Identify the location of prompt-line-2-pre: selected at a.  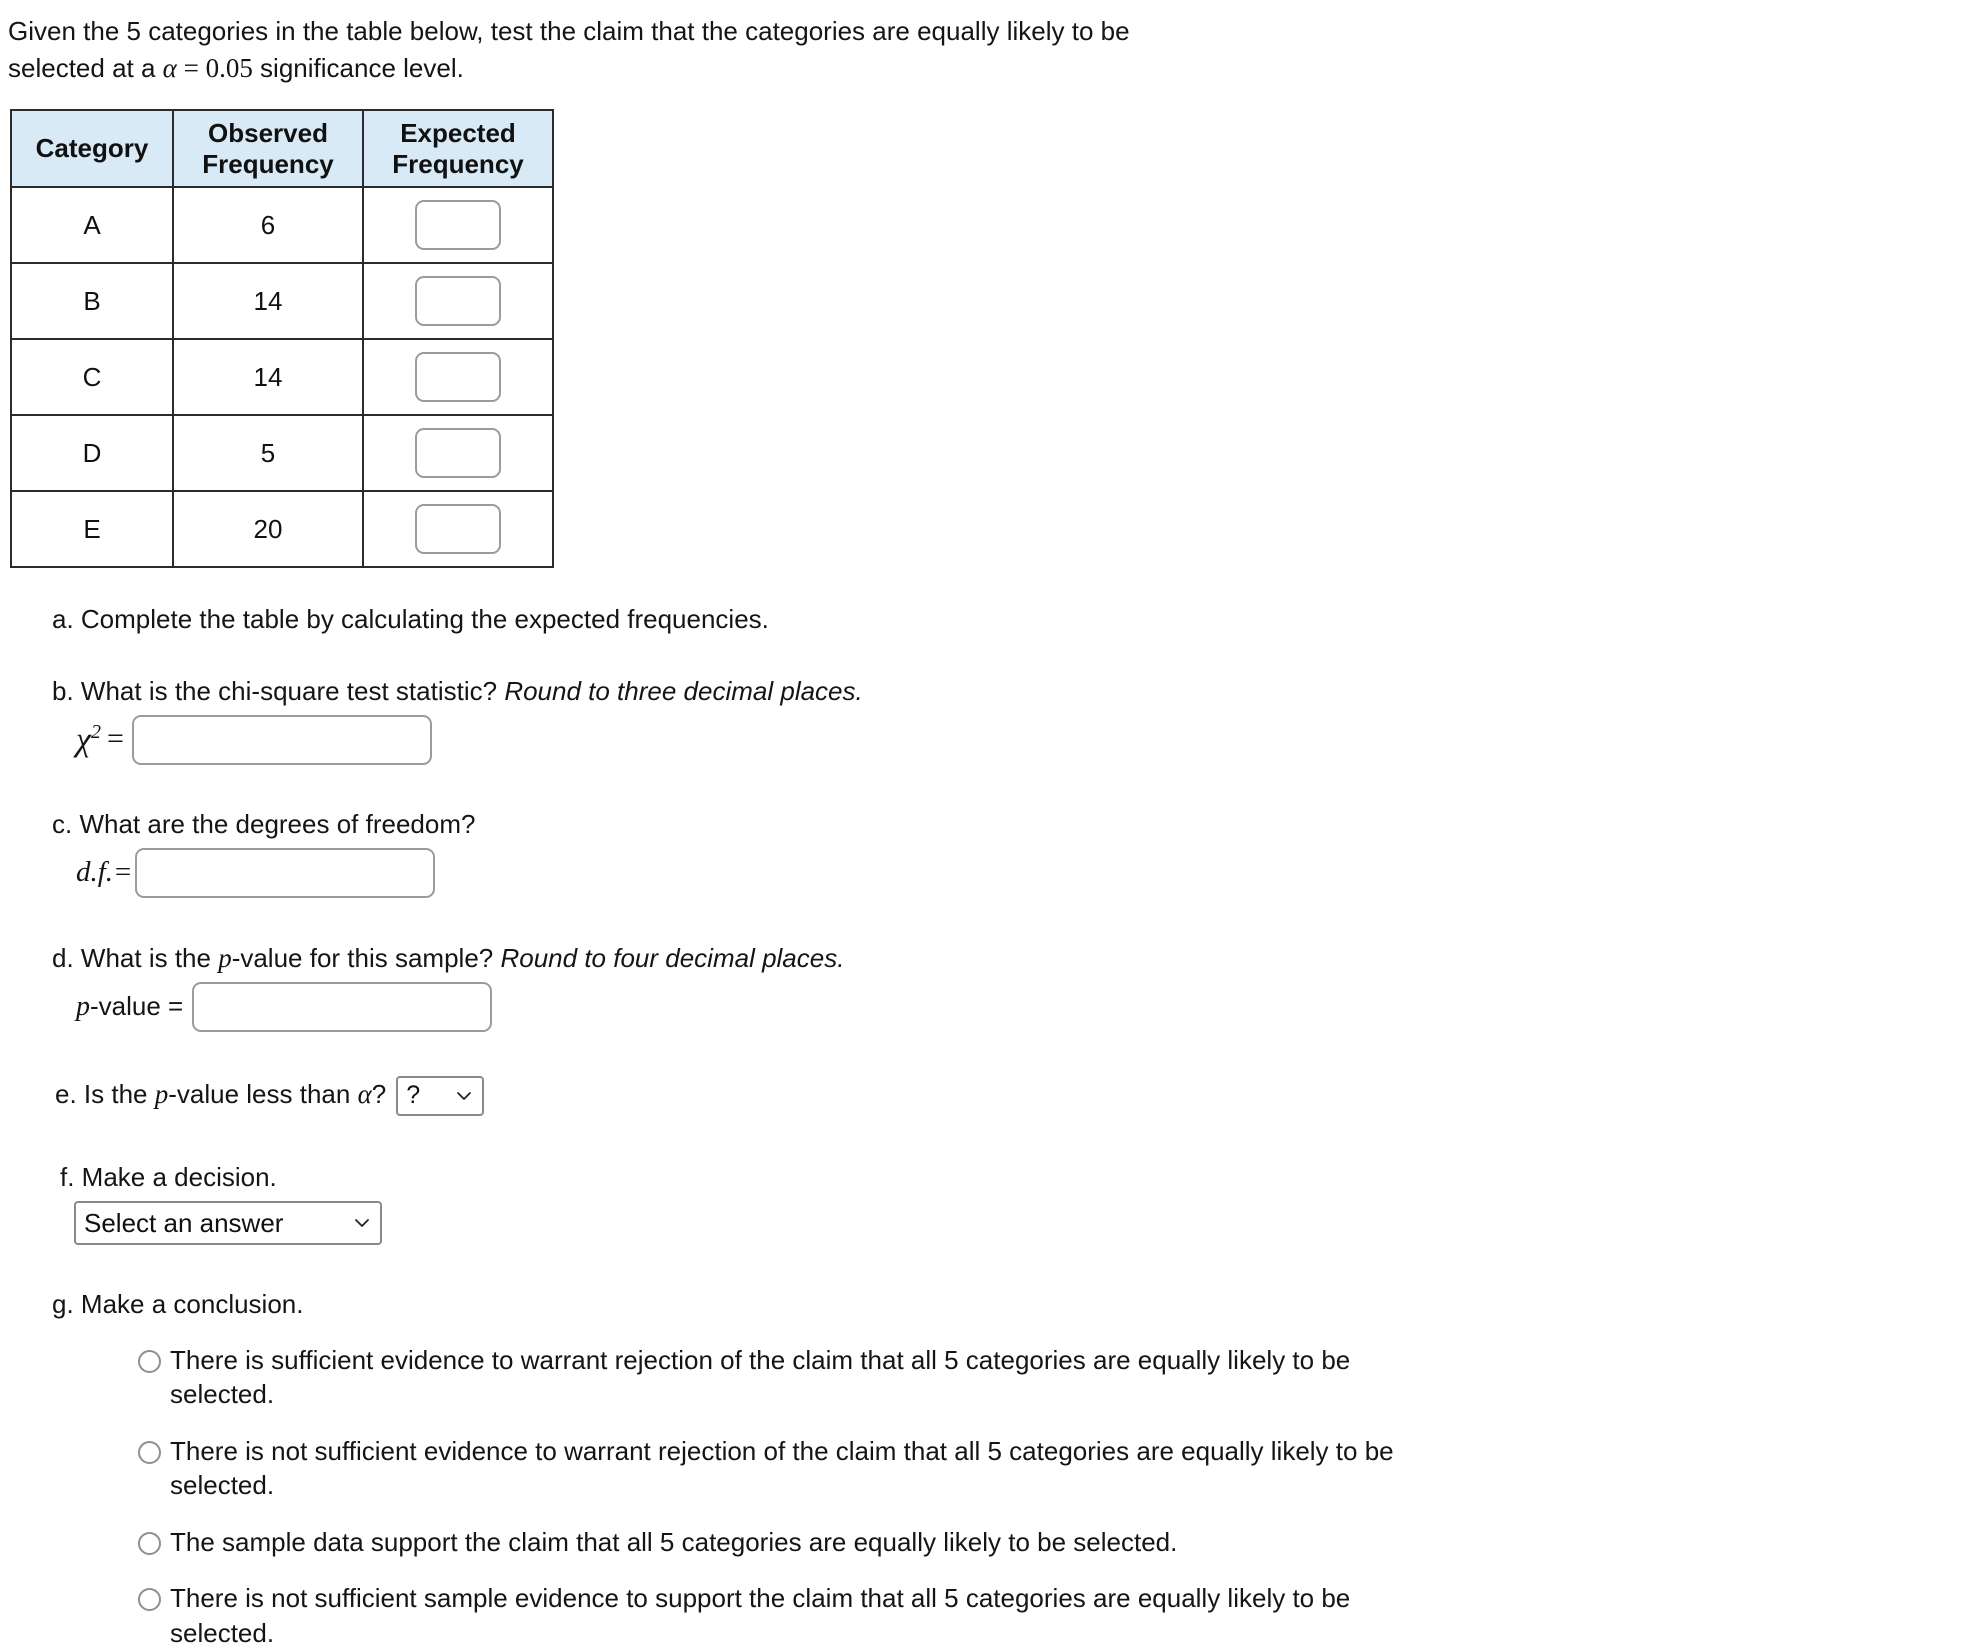
(85, 67).